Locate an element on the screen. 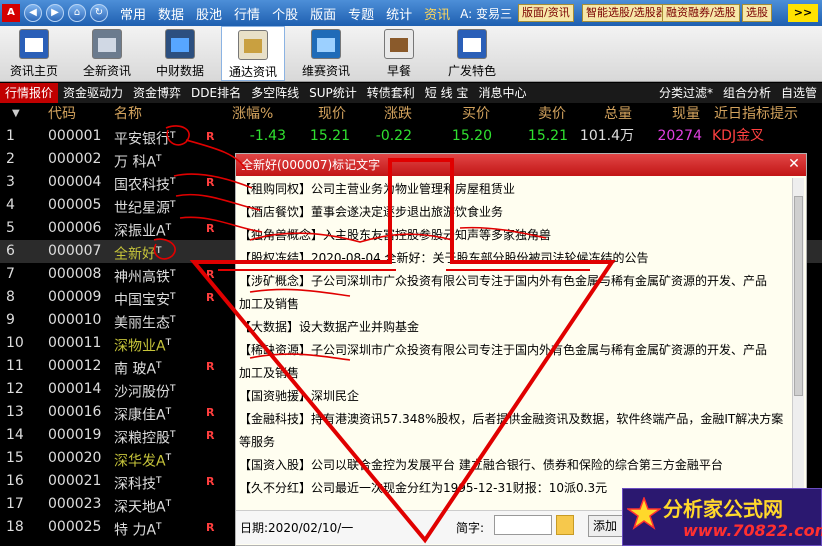 This screenshot has height=546, width=822. row-ask: 15.21 is located at coordinates (533, 136).